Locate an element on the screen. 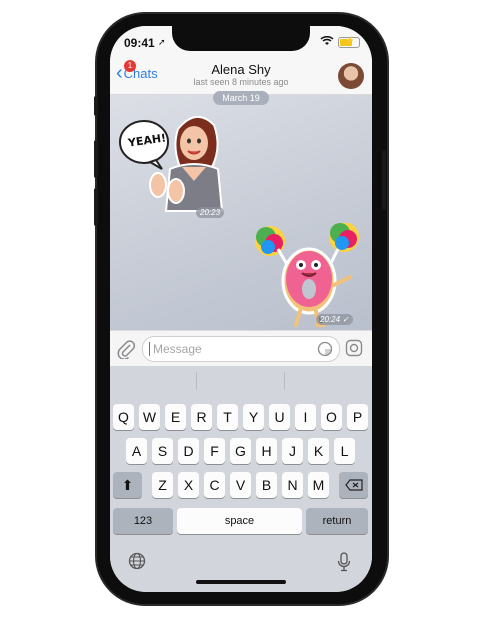 This screenshot has height=619, width=480. key-y: Y is located at coordinates (253, 417).